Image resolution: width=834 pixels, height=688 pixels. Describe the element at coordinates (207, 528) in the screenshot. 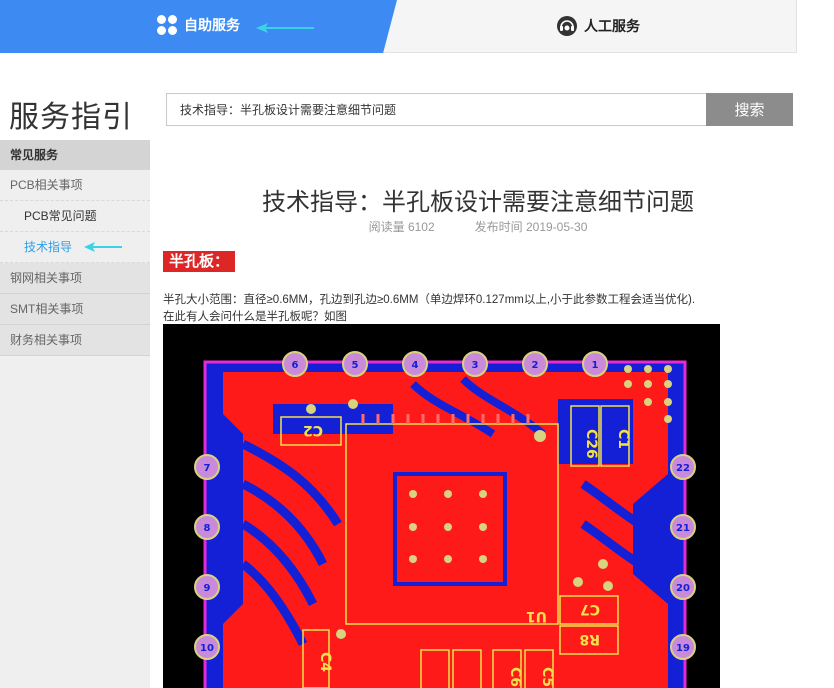

I see `pcb-pin-label: 8` at that location.